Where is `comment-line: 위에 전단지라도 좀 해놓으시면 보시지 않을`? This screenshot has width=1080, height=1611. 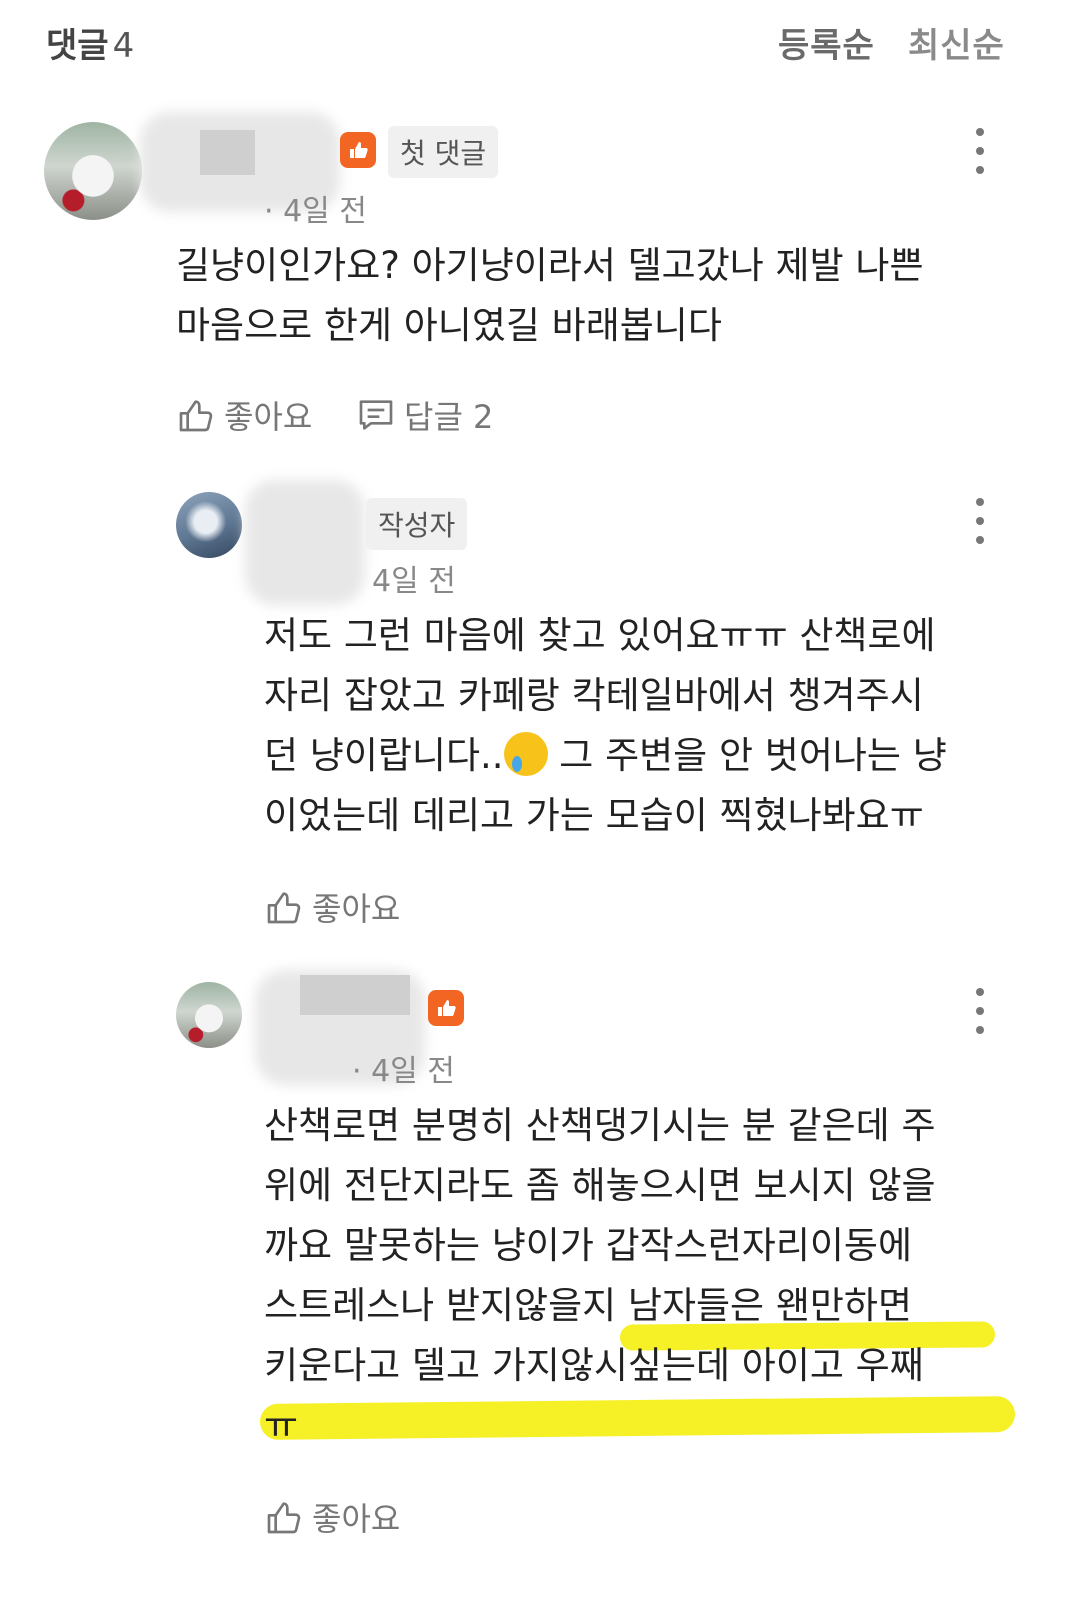
comment-line: 위에 전단지라도 좀 해놓으시면 보시지 않을 is located at coordinates (600, 1185).